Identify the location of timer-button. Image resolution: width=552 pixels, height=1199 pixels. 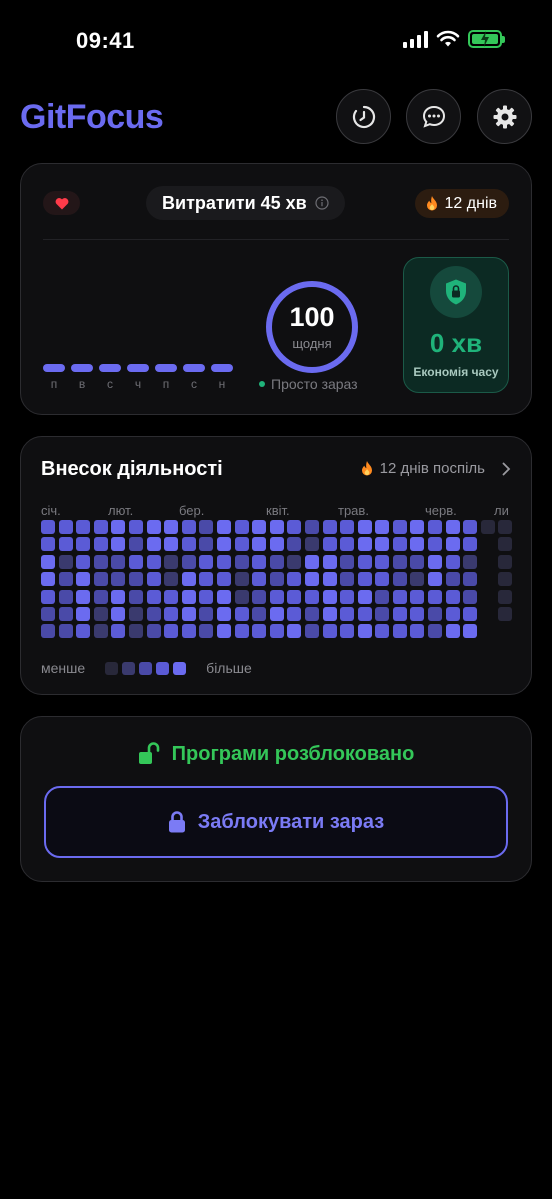
(363, 116).